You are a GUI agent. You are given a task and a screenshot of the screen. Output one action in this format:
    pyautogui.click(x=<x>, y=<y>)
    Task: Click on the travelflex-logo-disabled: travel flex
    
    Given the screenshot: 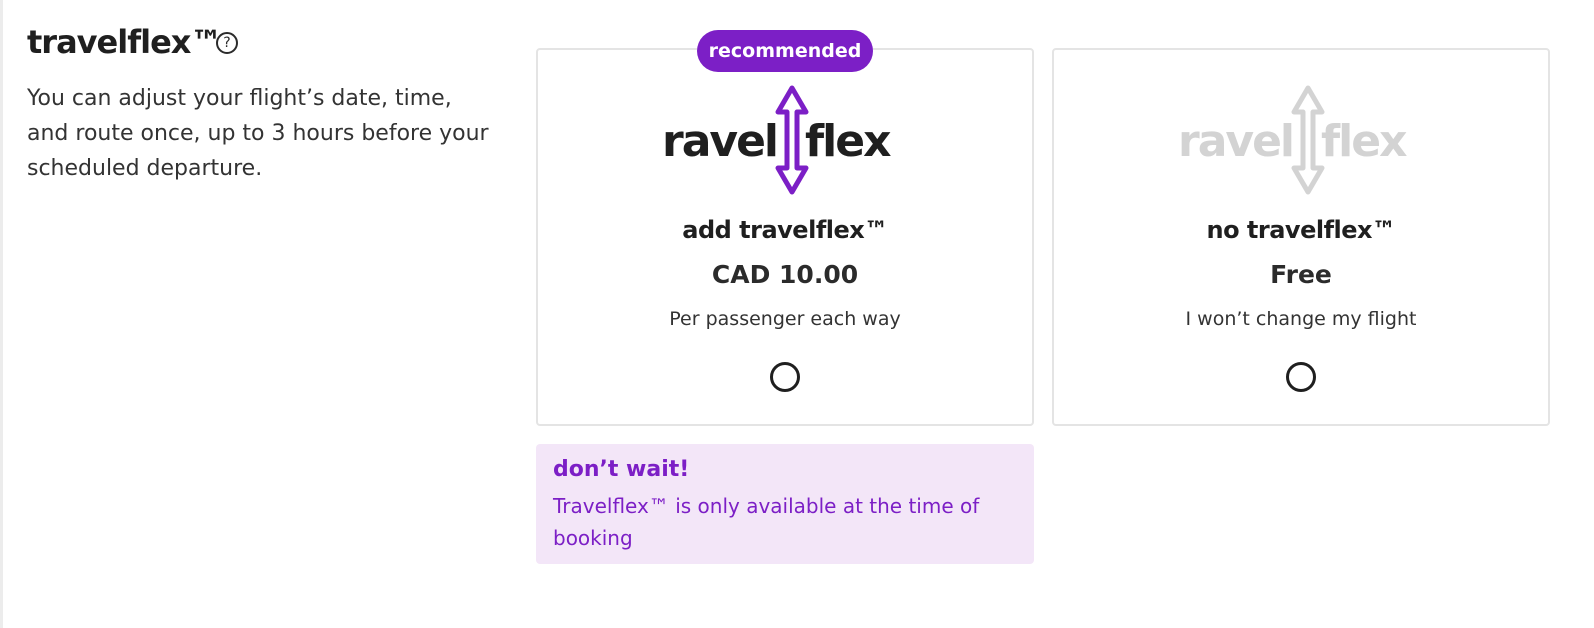 What is the action you would take?
    pyautogui.click(x=1301, y=140)
    